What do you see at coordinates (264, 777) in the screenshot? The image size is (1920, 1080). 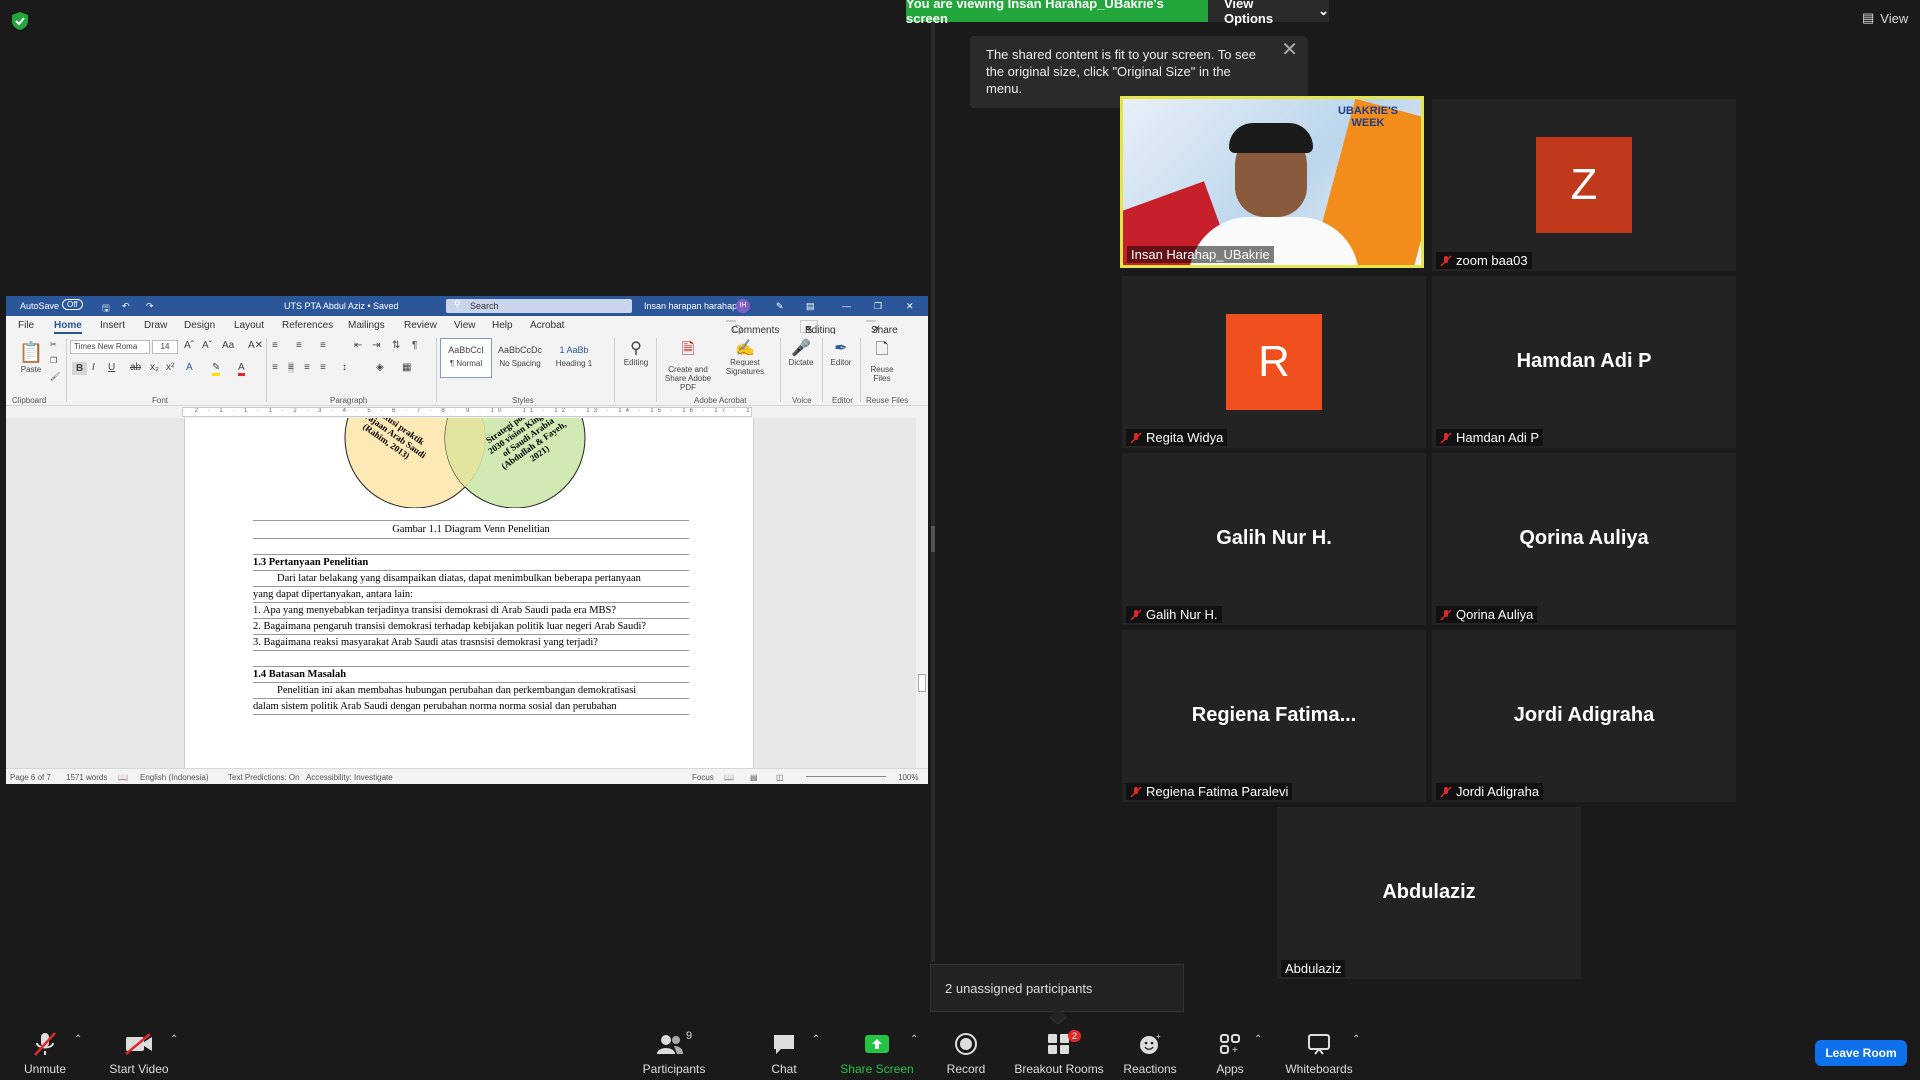 I see `text-predictions: Text Predictions: On` at bounding box center [264, 777].